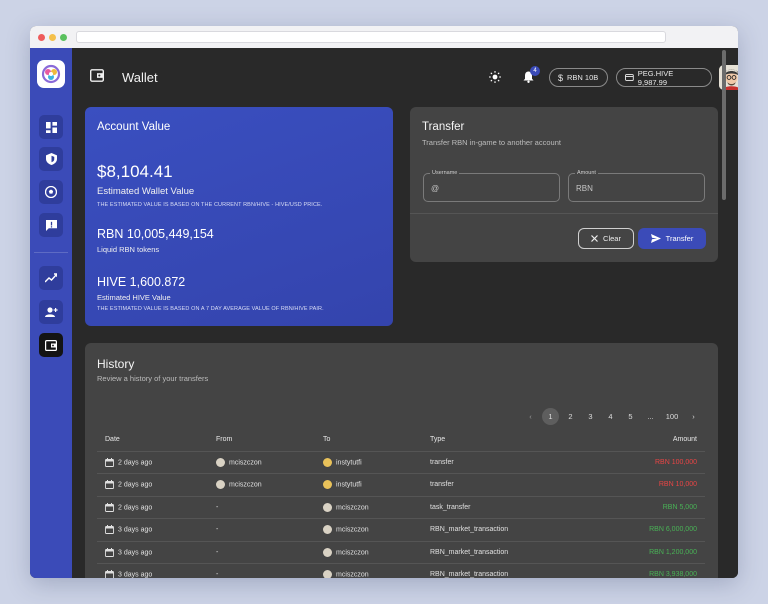  I want to click on amount-field-label: Amount, so click(586, 173).